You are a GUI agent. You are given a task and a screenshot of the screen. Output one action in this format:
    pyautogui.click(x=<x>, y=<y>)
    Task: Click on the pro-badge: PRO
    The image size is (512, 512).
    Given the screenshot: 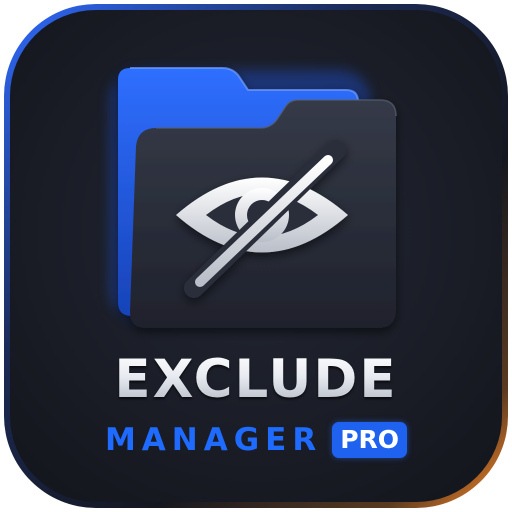 What is the action you would take?
    pyautogui.click(x=370, y=440)
    